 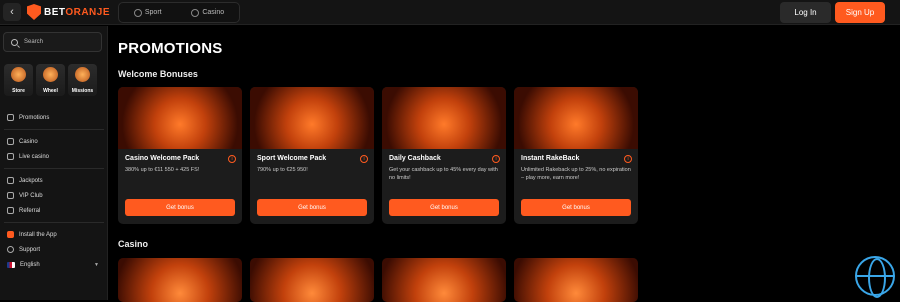 What do you see at coordinates (54, 195) in the screenshot?
I see `sidebar-item-vip-club: VIP Club` at bounding box center [54, 195].